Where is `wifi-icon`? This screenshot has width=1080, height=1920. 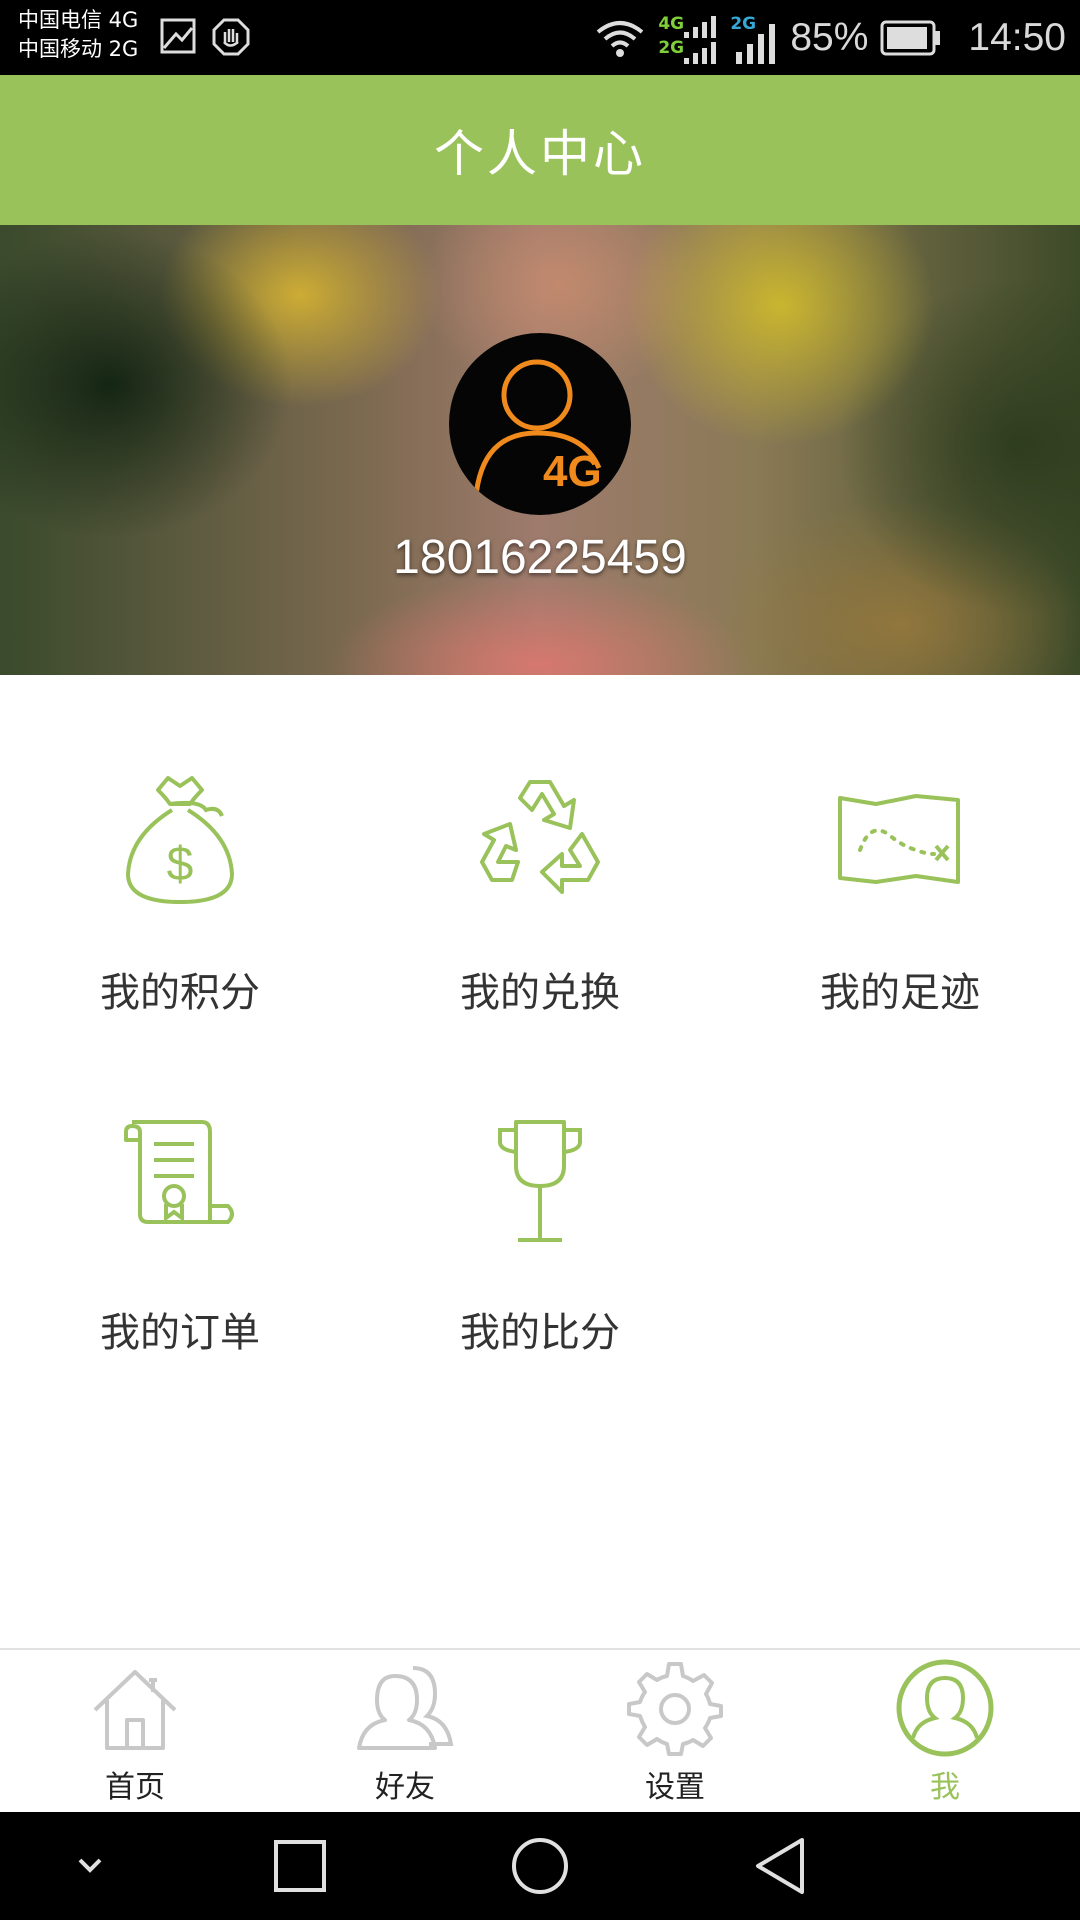 wifi-icon is located at coordinates (620, 38).